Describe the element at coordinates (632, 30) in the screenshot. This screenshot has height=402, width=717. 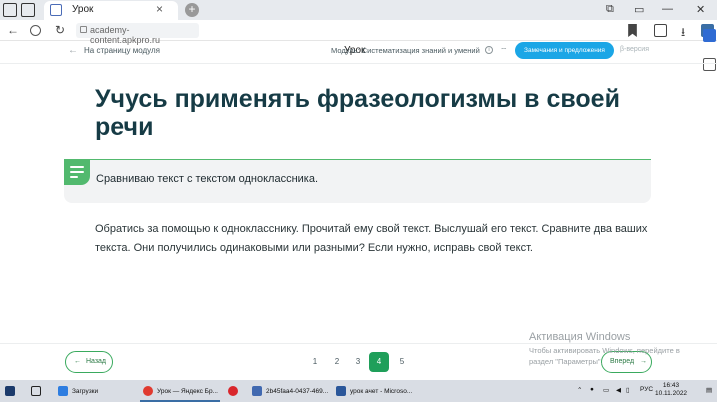
I see `bookmark-icon` at that location.